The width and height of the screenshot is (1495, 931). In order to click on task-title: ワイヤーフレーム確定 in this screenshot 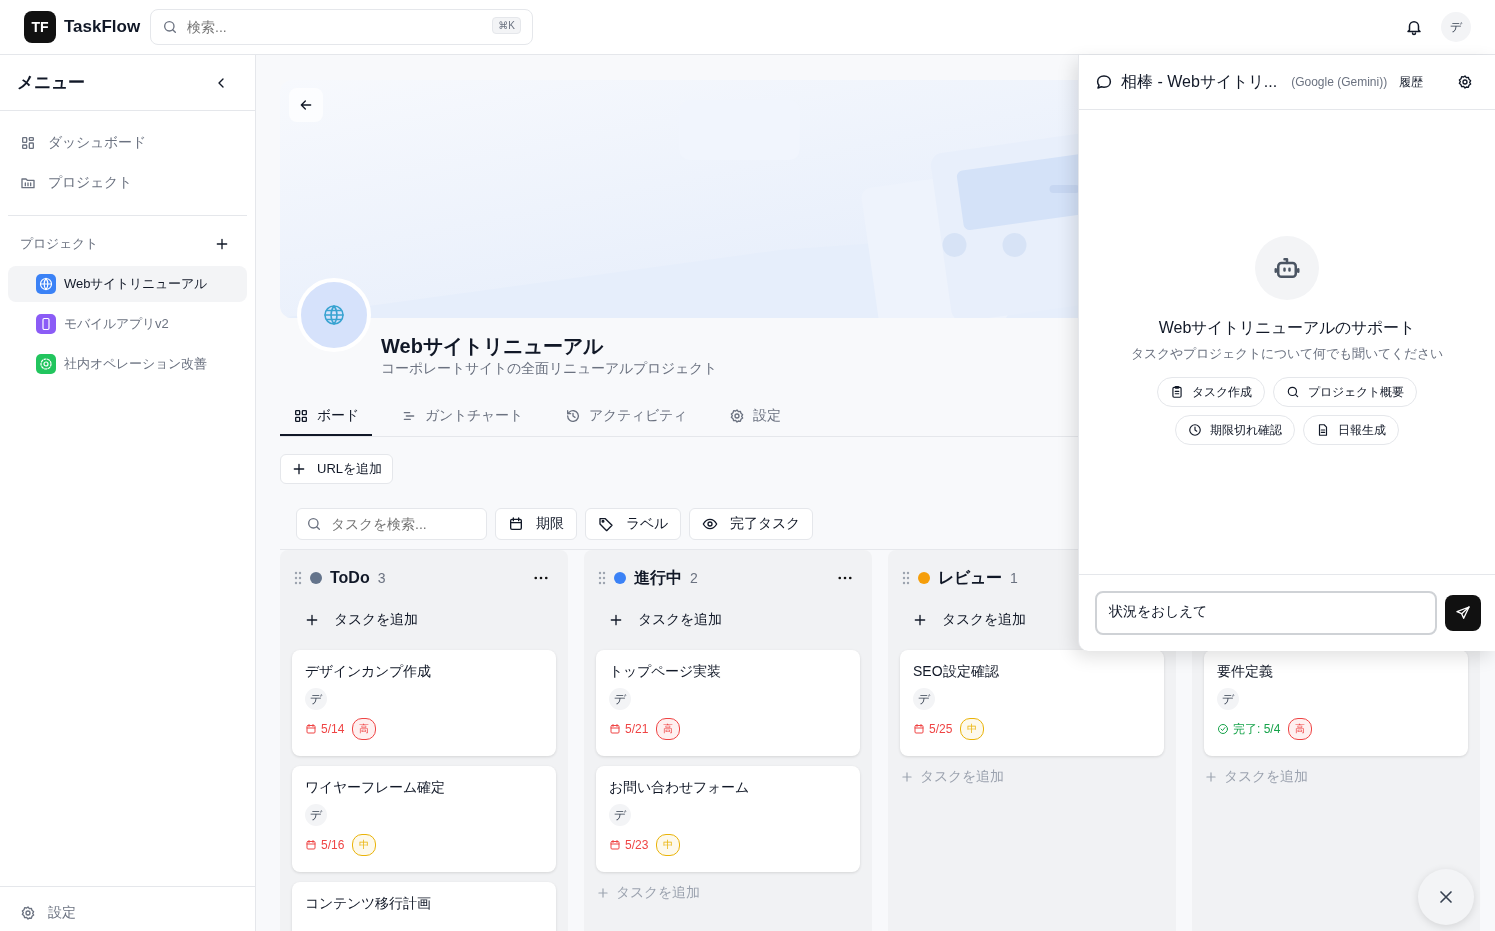, I will do `click(375, 787)`.